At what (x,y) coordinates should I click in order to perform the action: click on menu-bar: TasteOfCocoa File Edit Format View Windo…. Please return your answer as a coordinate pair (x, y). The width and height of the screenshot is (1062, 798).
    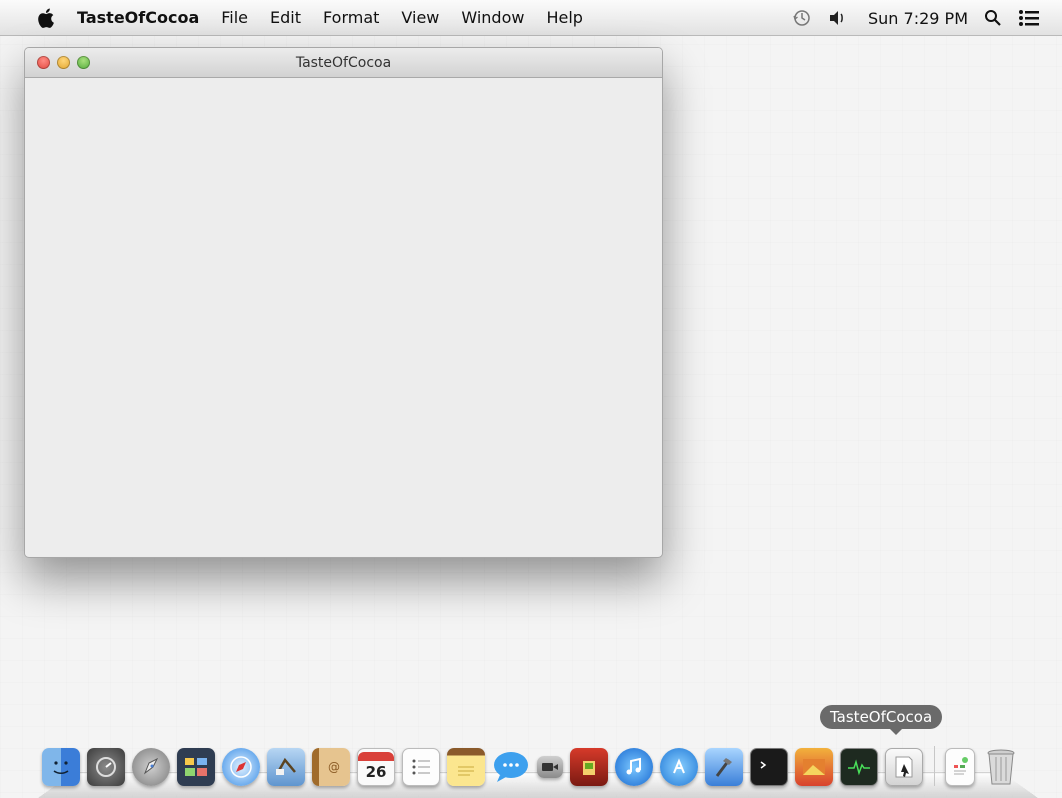
    Looking at the image, I should click on (531, 18).